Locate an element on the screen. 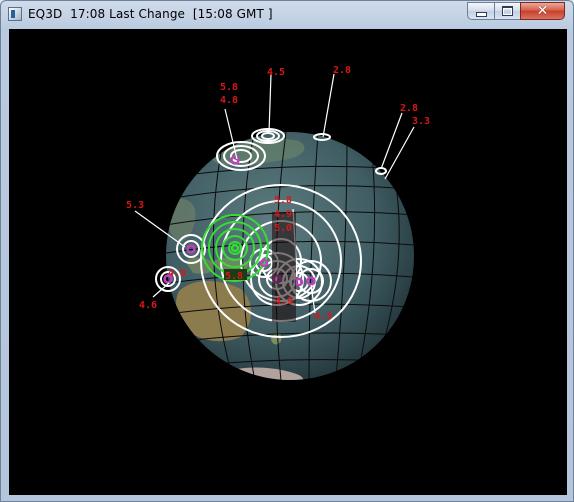 This screenshot has height=502, width=574. title-bar: EQ3D 17:08 Last Change [15:08 GMT ] ✕ is located at coordinates (287, 15).